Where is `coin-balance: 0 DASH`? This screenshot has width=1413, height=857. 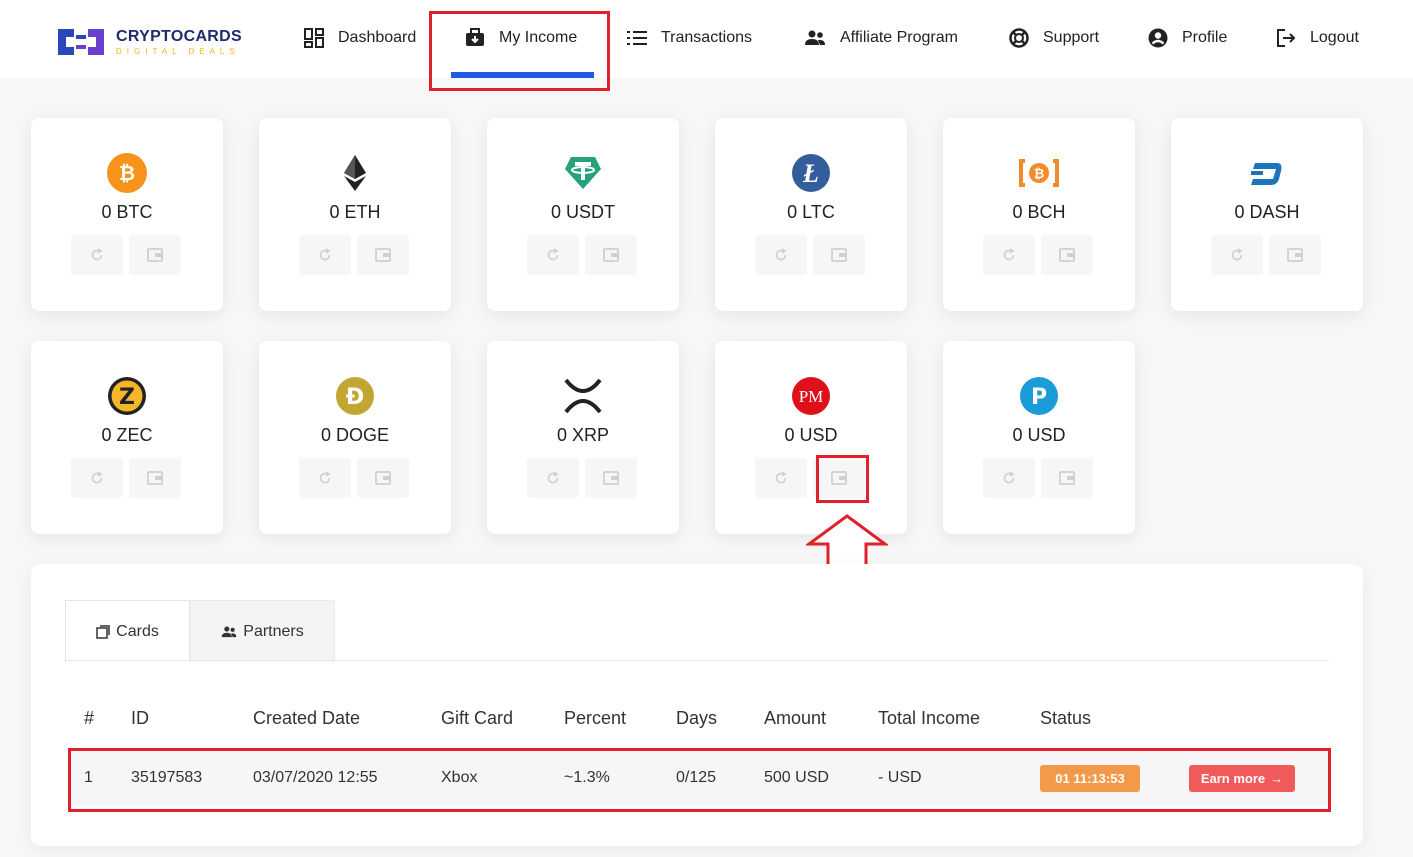
coin-balance: 0 DASH is located at coordinates (1267, 212).